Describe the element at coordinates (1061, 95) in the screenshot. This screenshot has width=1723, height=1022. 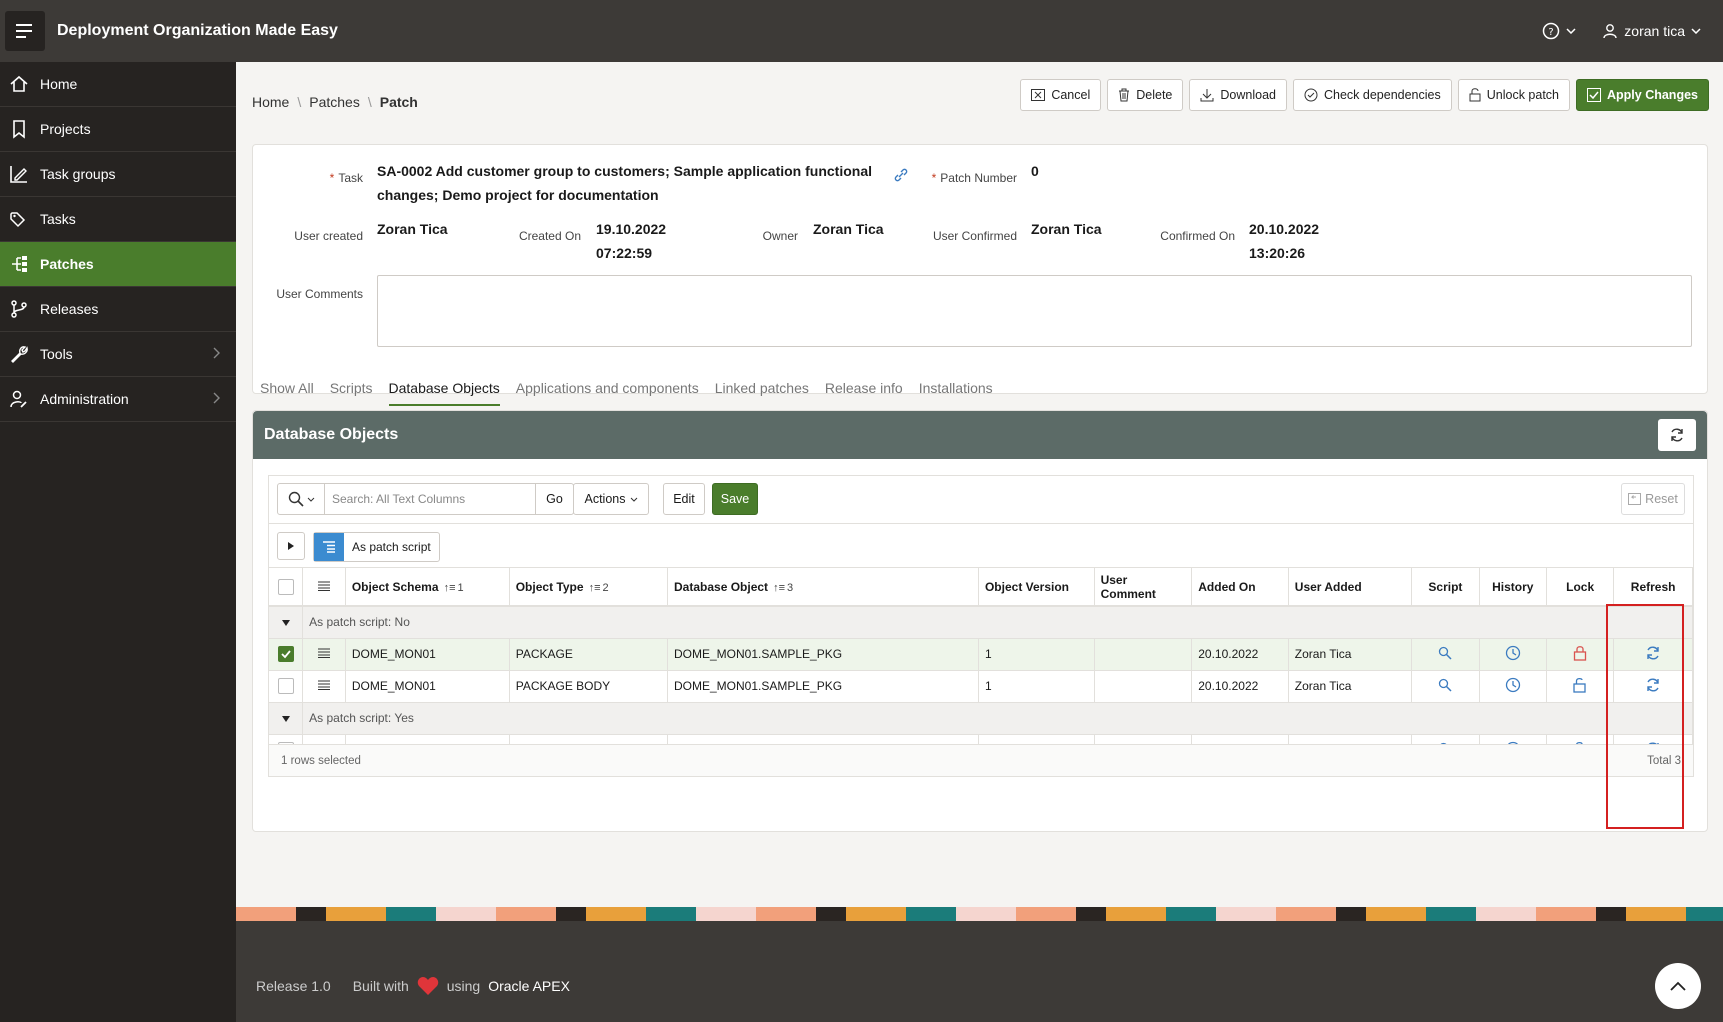
I see `cancel-button: Cancel` at that location.